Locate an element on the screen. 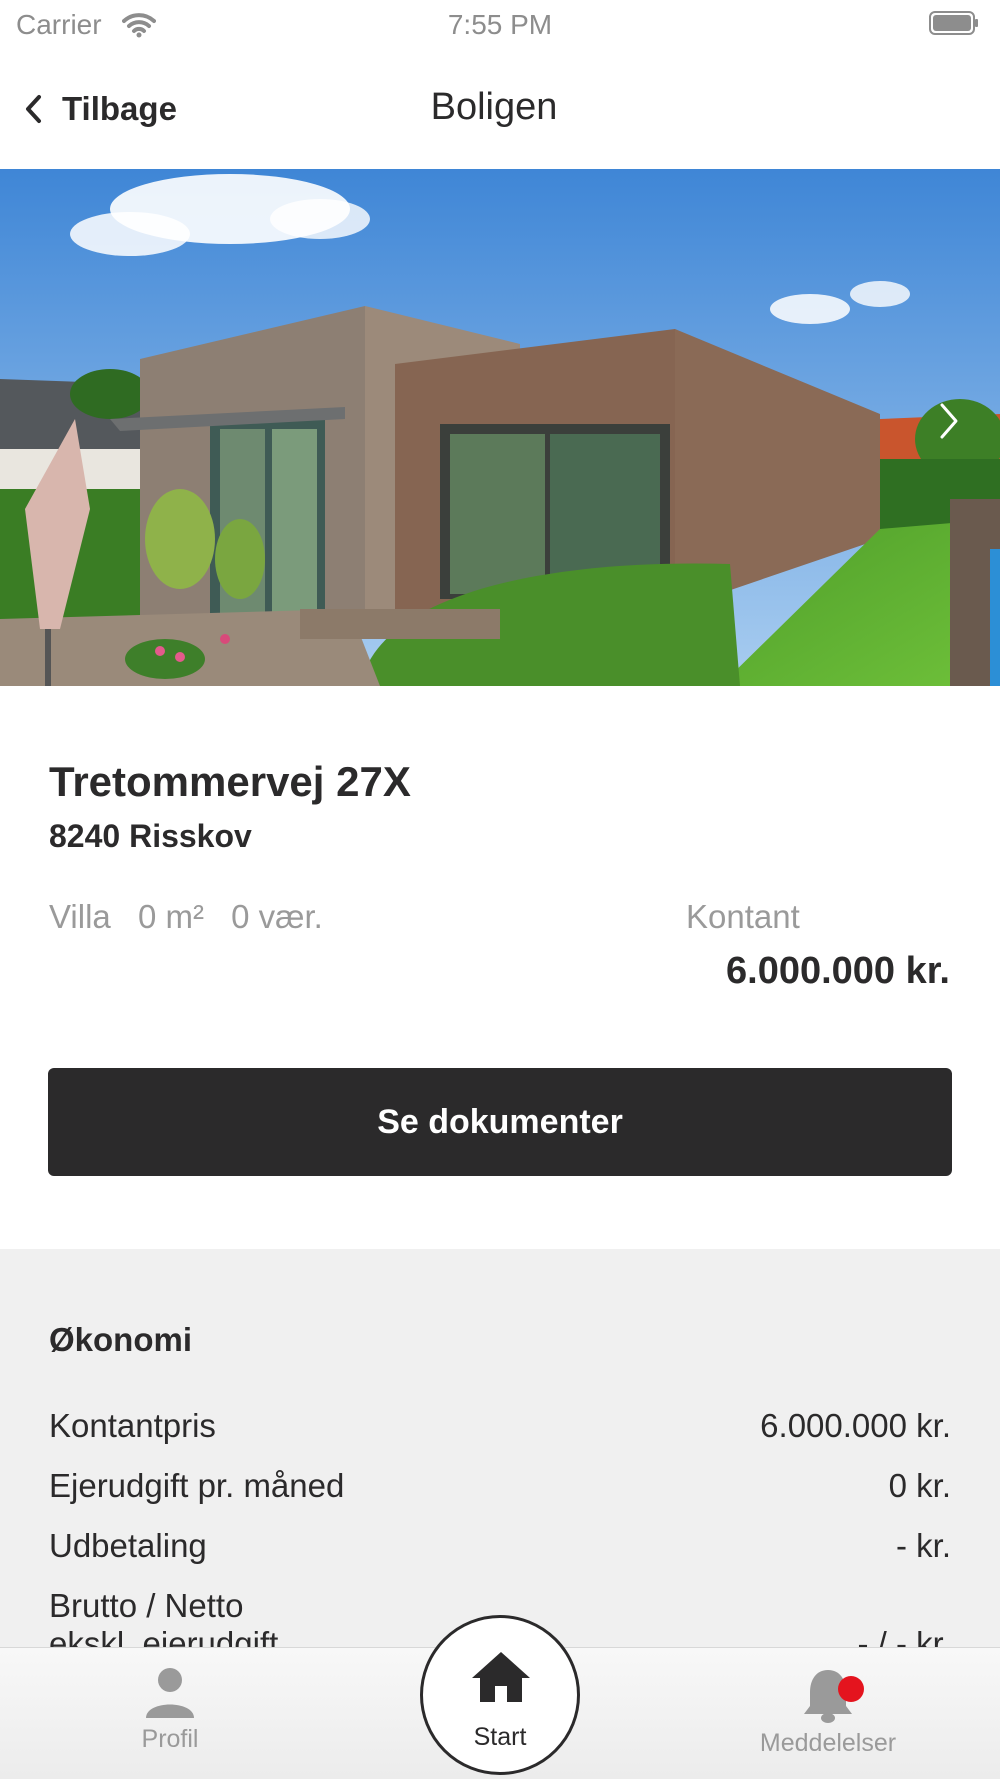 Image resolution: width=1000 pixels, height=1779 pixels. home-icon is located at coordinates (501, 1677).